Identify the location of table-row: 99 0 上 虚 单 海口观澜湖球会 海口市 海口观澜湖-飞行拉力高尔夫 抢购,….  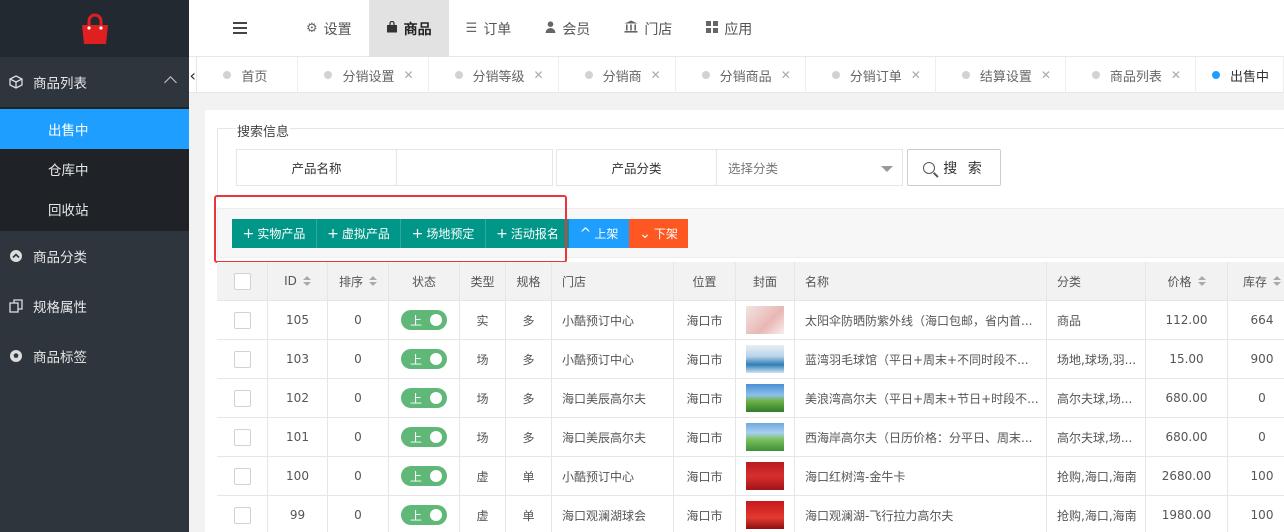
(750, 514).